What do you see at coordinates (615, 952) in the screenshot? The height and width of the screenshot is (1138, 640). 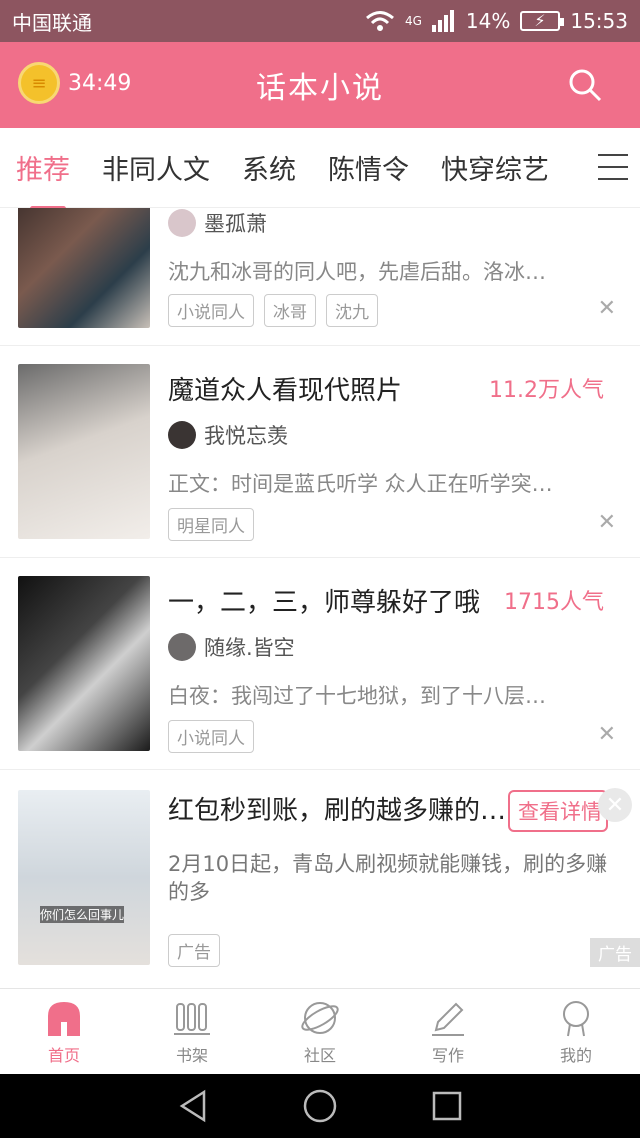 I see `ad-badge: 广告` at bounding box center [615, 952].